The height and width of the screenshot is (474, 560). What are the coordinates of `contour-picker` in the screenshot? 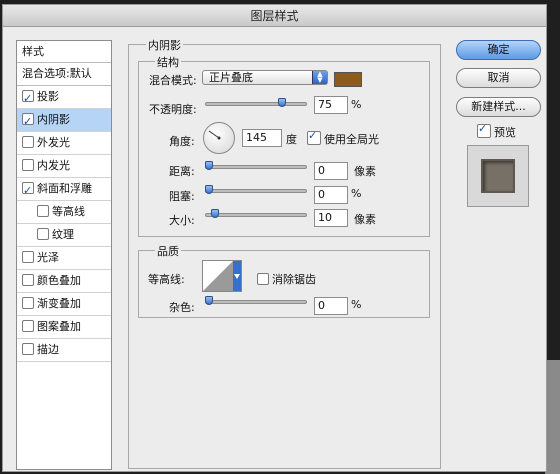 It's located at (222, 276).